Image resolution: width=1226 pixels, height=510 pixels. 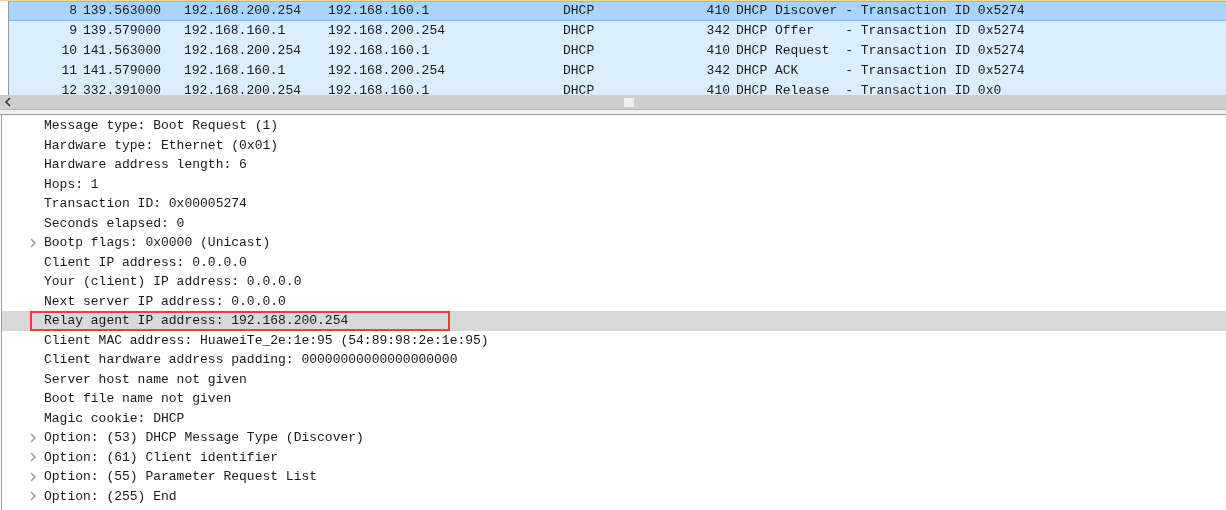 What do you see at coordinates (72, 31) in the screenshot?
I see `packet-number: 9` at bounding box center [72, 31].